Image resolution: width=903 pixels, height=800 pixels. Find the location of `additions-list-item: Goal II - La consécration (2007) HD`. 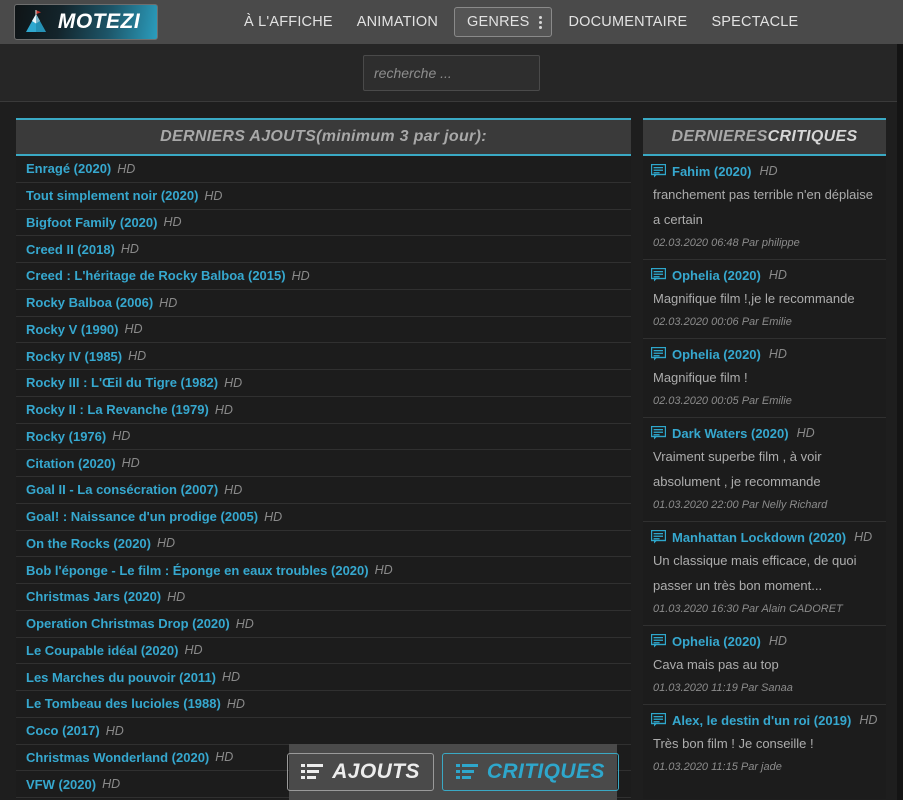

additions-list-item: Goal II - La consécration (2007) HD is located at coordinates (323, 490).